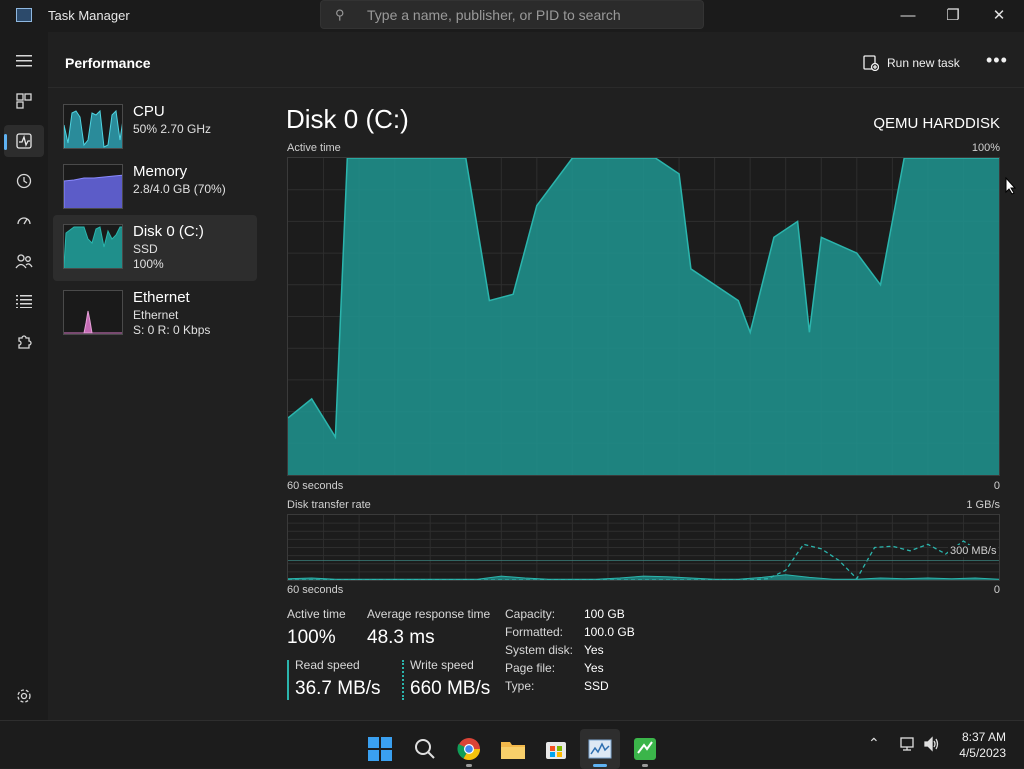  I want to click on transfer-rate-graph: 300 MB/s, so click(643, 547).